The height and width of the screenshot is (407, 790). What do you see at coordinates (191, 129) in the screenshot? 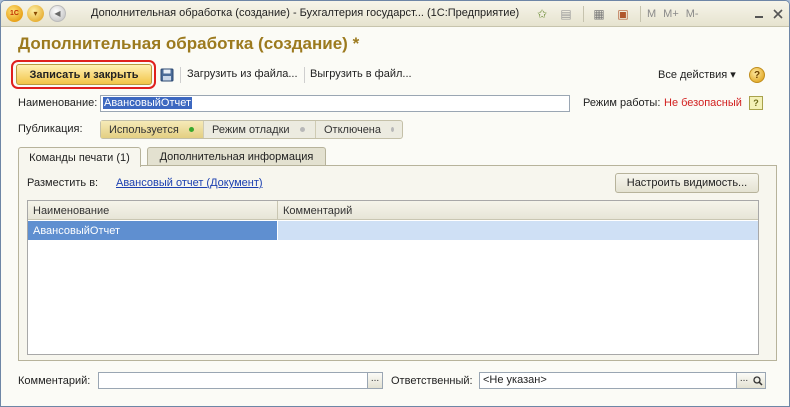
I see `active-dot-icon` at bounding box center [191, 129].